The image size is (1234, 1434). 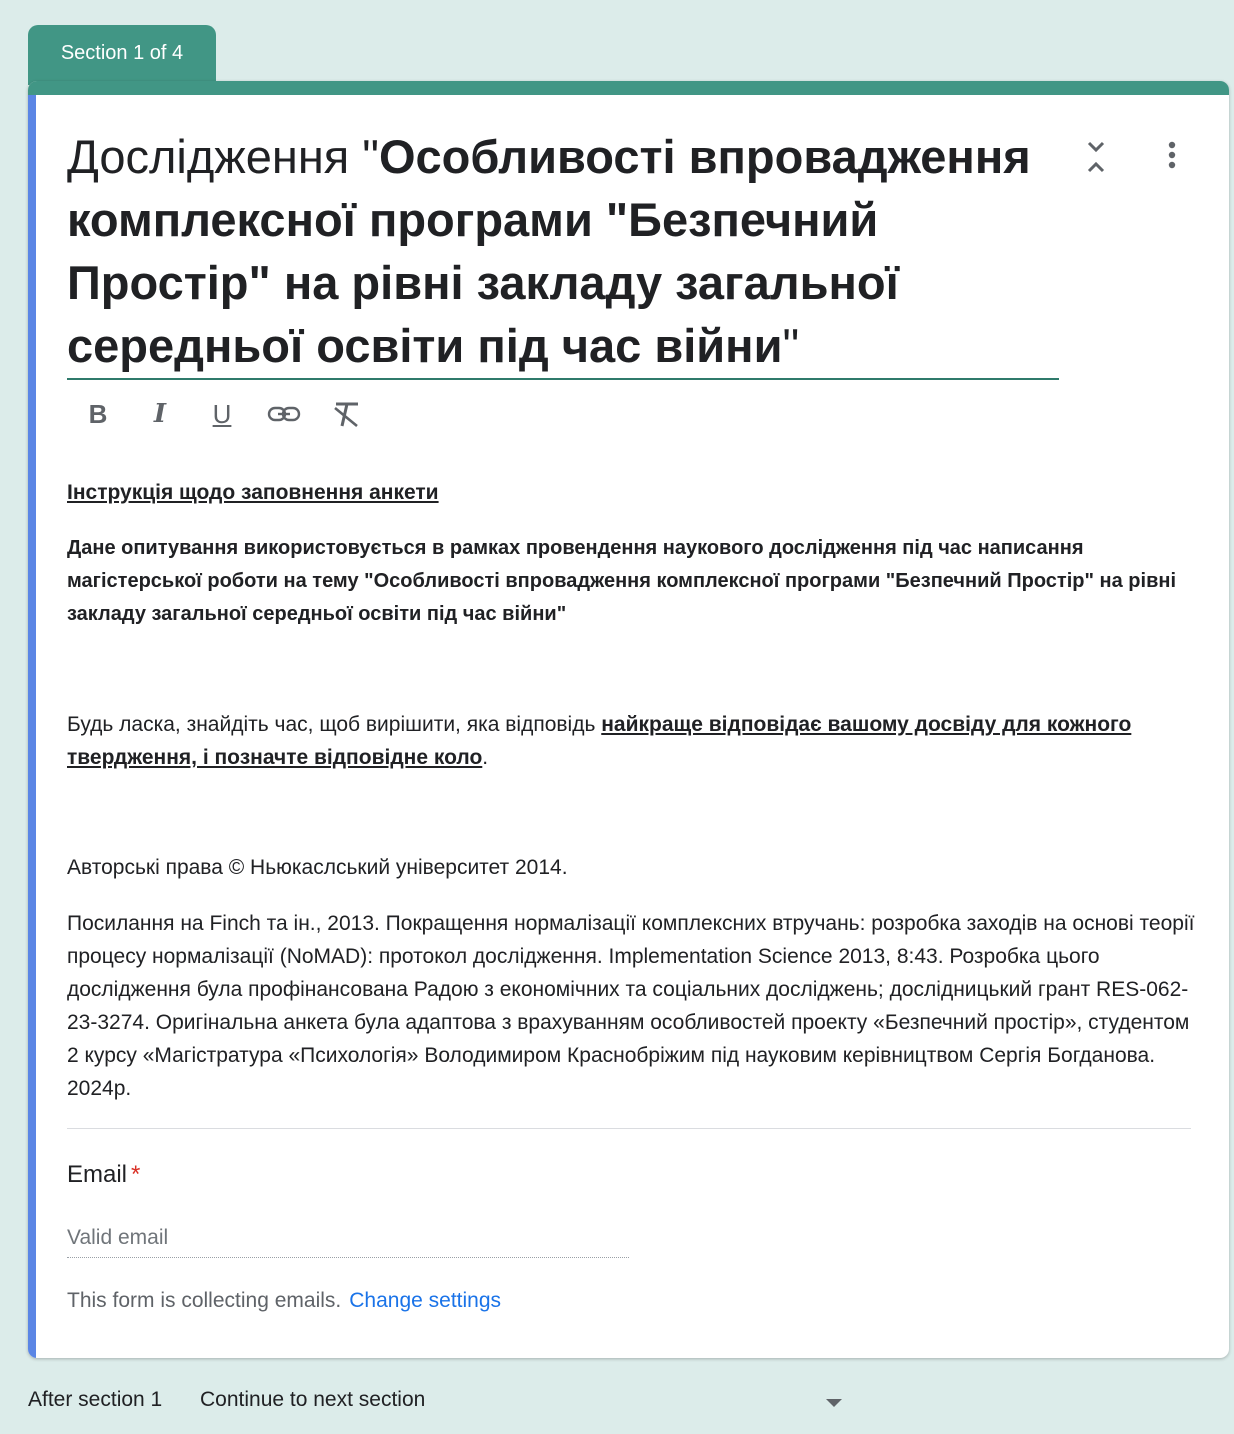 I want to click on collecting-emails-text: This form is collecting emails., so click(x=204, y=1300).